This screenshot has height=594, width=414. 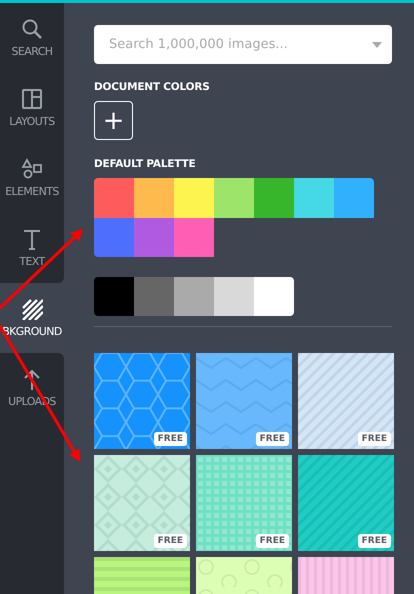 I want to click on sidebar-tab: TEXT, so click(x=32, y=248).